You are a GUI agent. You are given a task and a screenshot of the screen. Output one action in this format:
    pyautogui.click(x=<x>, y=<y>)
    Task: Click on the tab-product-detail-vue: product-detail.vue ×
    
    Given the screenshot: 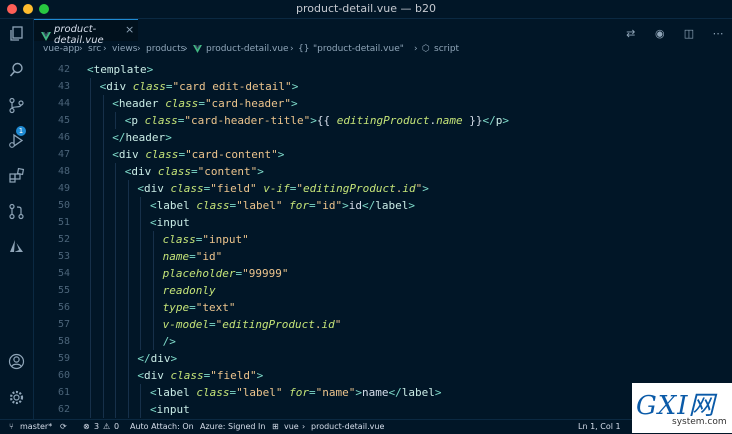 What is the action you would take?
    pyautogui.click(x=86, y=32)
    